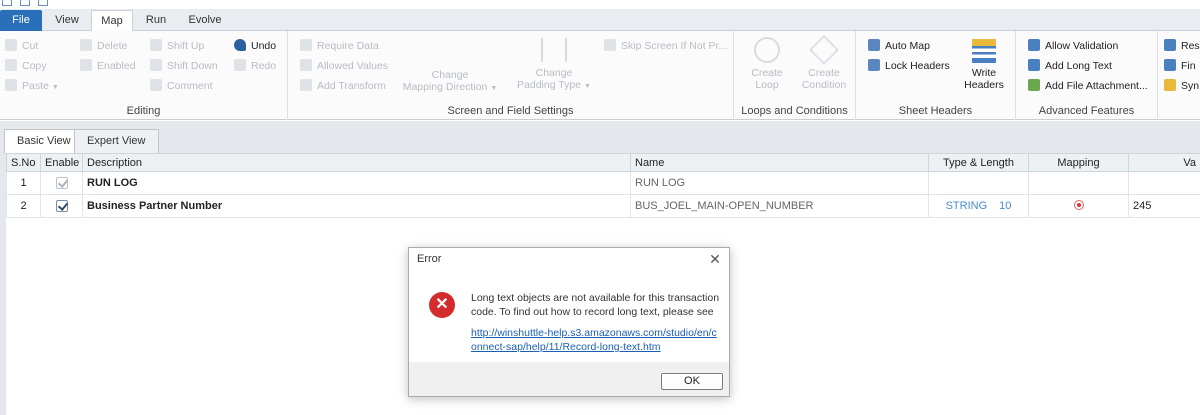  I want to click on pin-icon, so click(1078, 204).